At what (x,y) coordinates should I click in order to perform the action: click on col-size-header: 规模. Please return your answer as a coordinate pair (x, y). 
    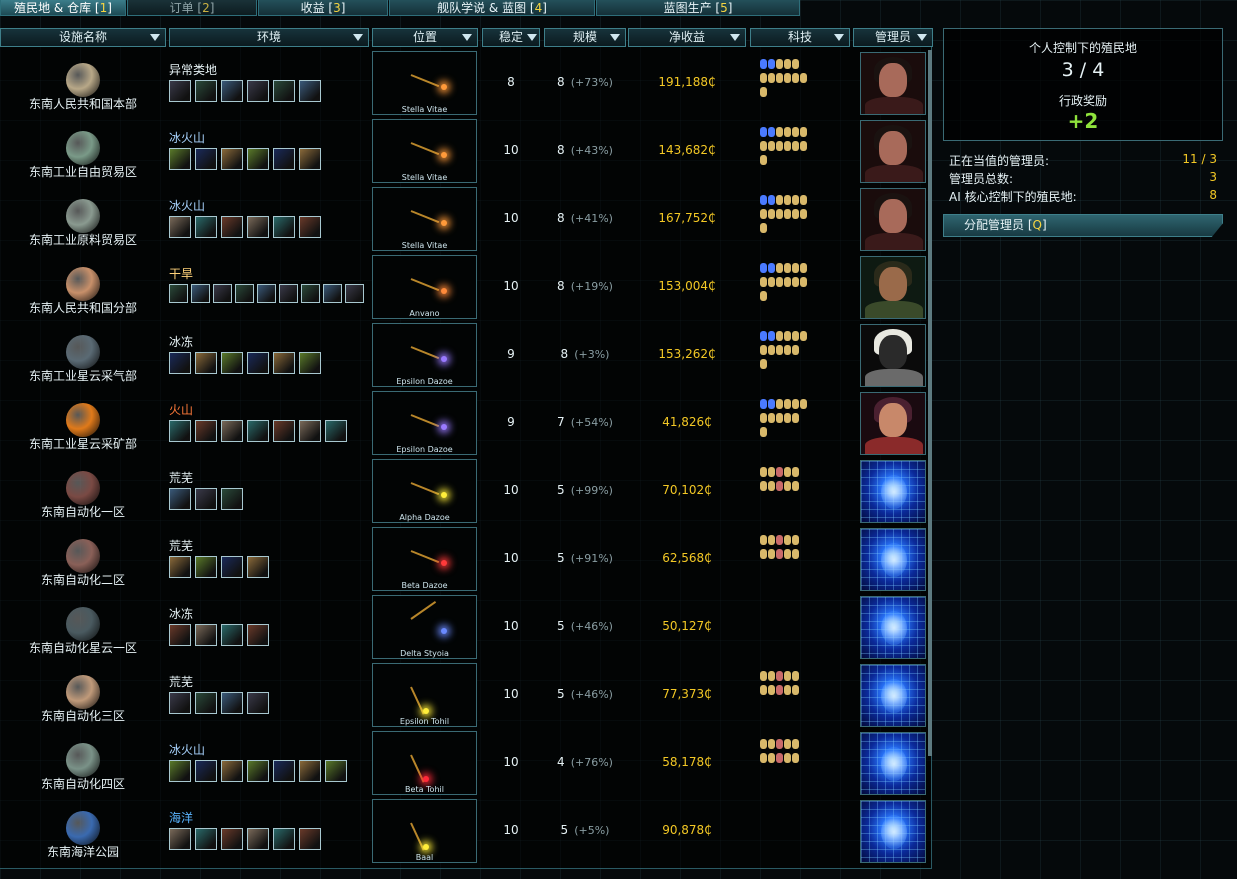
    Looking at the image, I should click on (585, 37).